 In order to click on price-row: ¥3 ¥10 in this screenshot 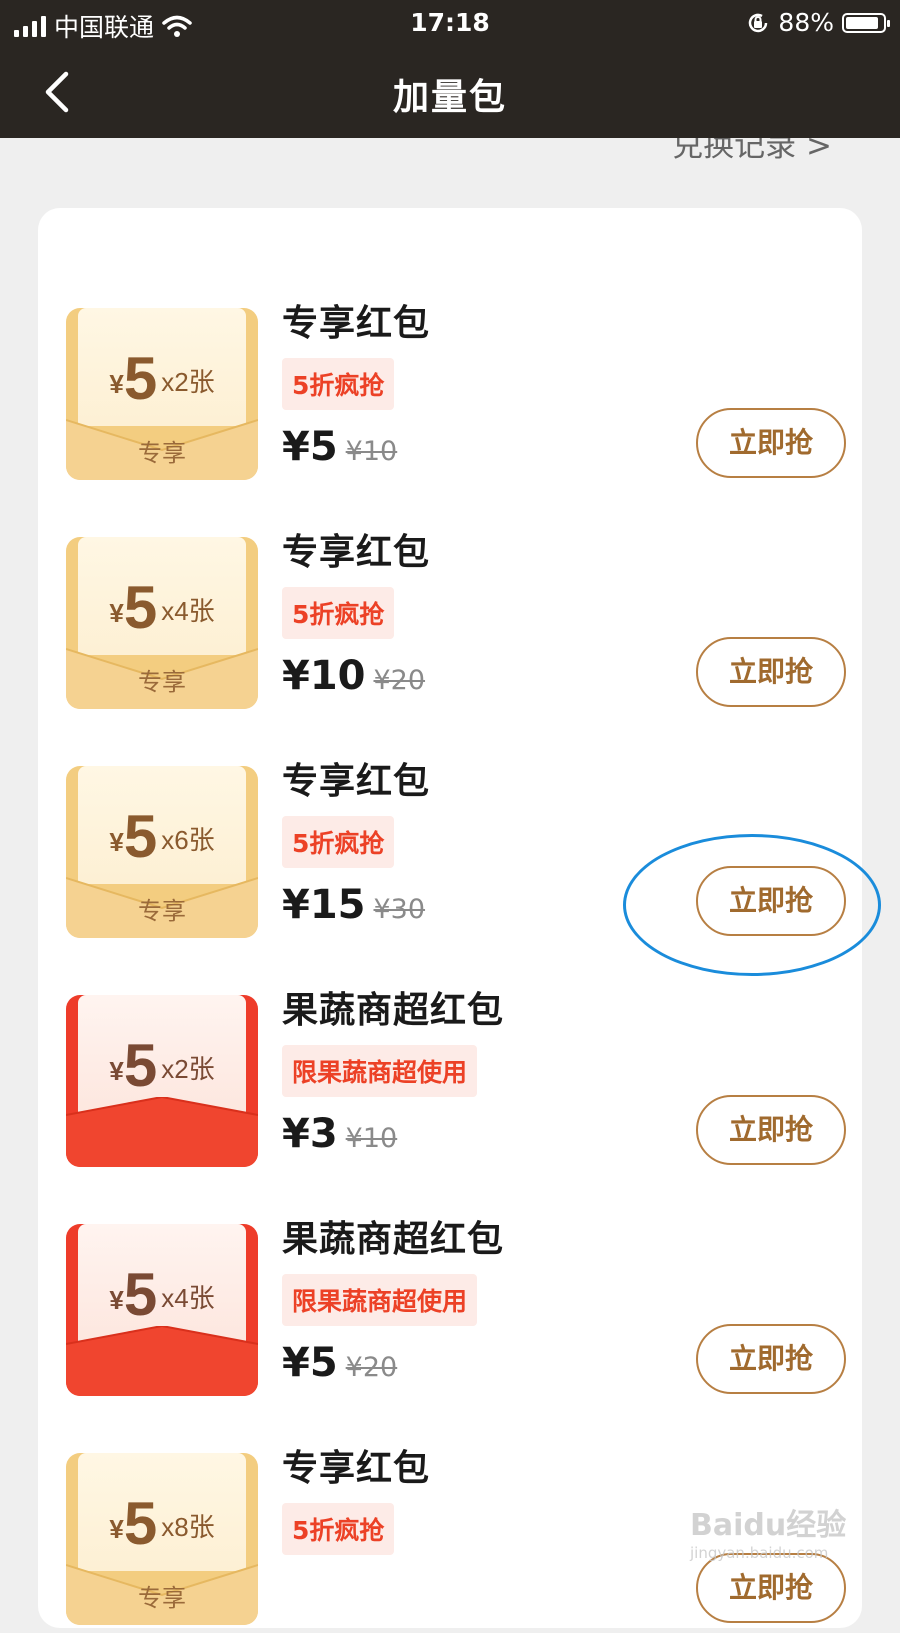, I will do `click(393, 1134)`.